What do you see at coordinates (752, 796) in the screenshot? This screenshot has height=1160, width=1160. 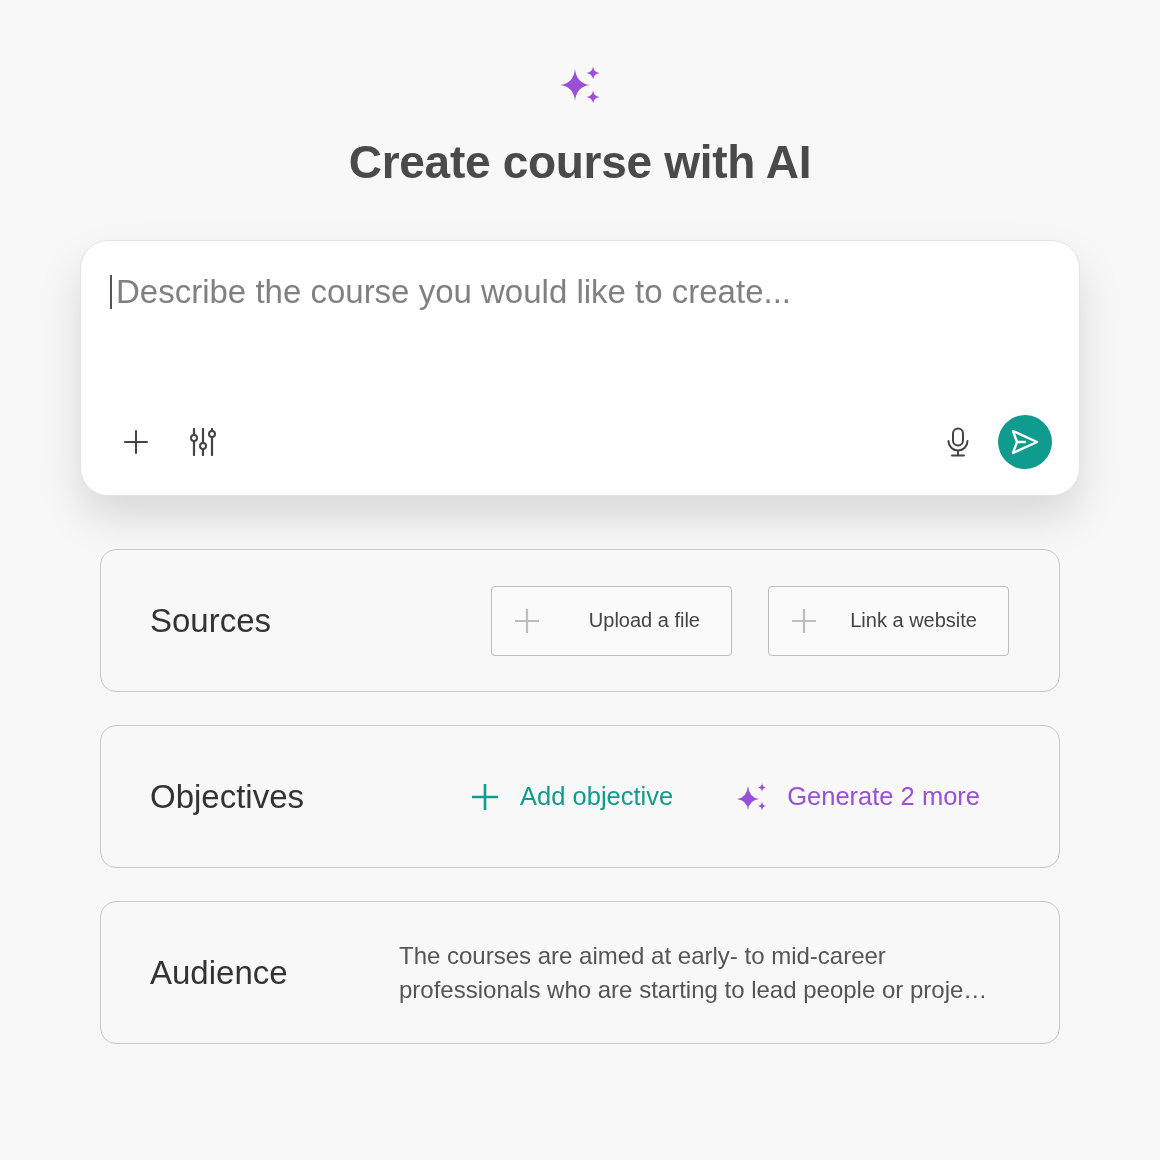 I see `sparkle-icon` at bounding box center [752, 796].